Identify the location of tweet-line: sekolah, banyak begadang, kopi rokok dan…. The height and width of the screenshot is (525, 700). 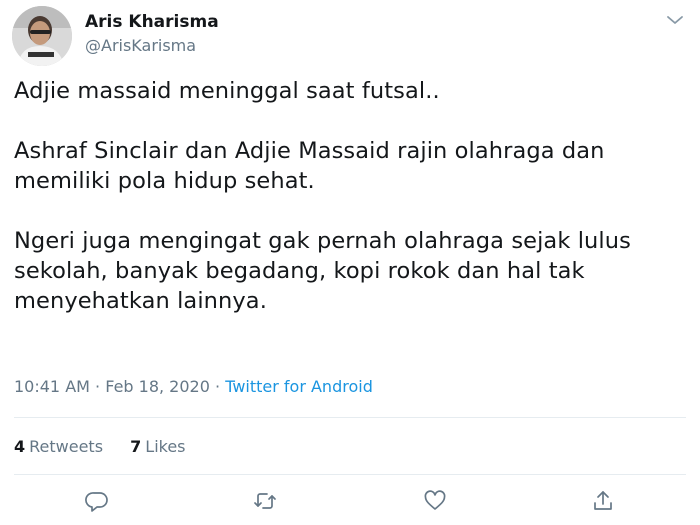
(299, 271).